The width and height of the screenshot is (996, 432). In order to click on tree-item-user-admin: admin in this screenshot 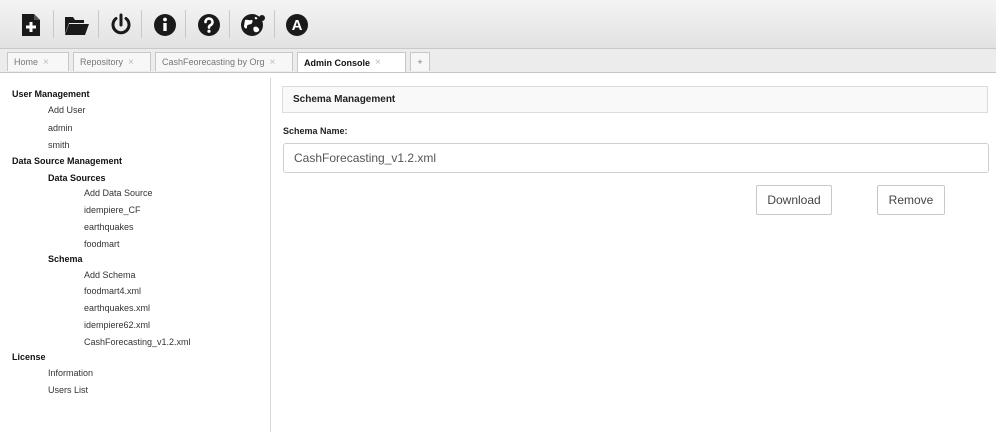, I will do `click(60, 128)`.